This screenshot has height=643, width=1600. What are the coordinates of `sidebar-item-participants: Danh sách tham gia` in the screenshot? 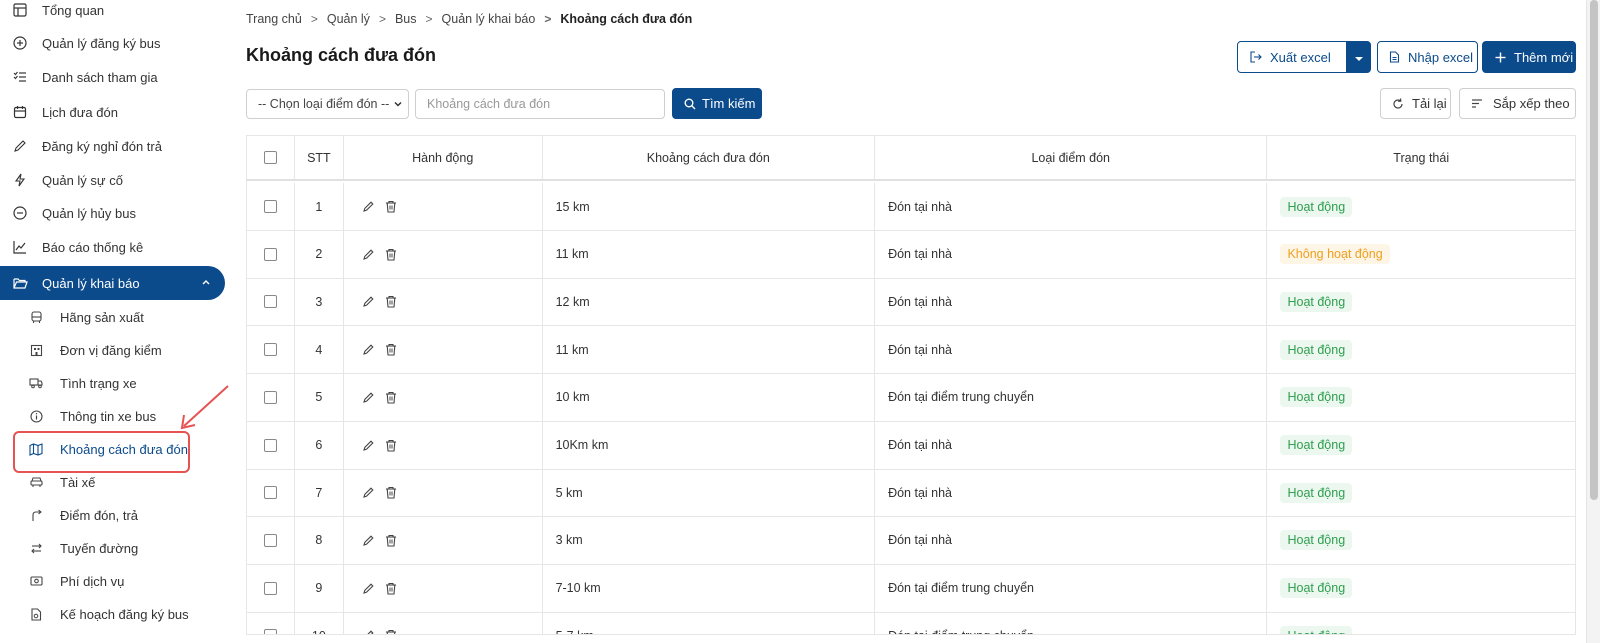 It's located at (112, 77).